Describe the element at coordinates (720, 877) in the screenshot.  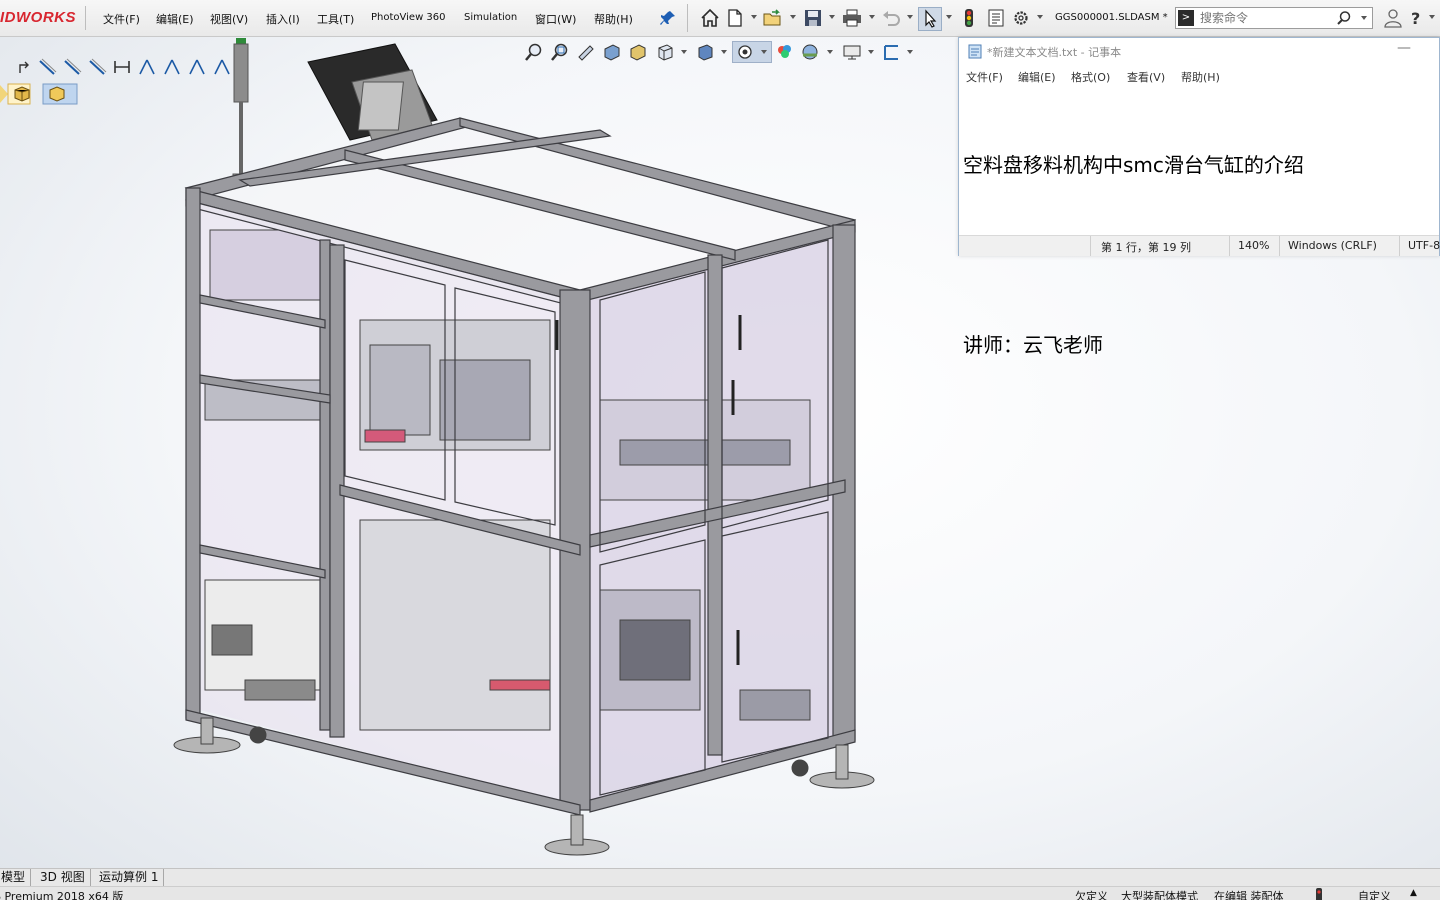
I see `bottom-tab-bar: 模型 3D 视图 运动算例 1` at that location.